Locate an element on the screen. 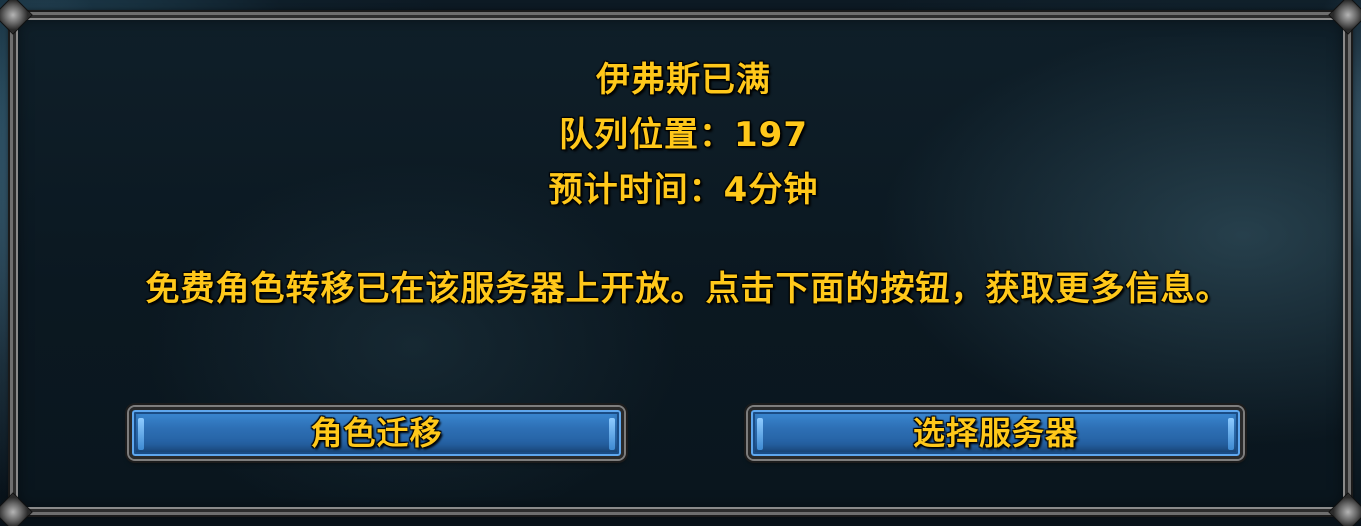  character-transfer-label: 角色迁移 is located at coordinates (376, 433).